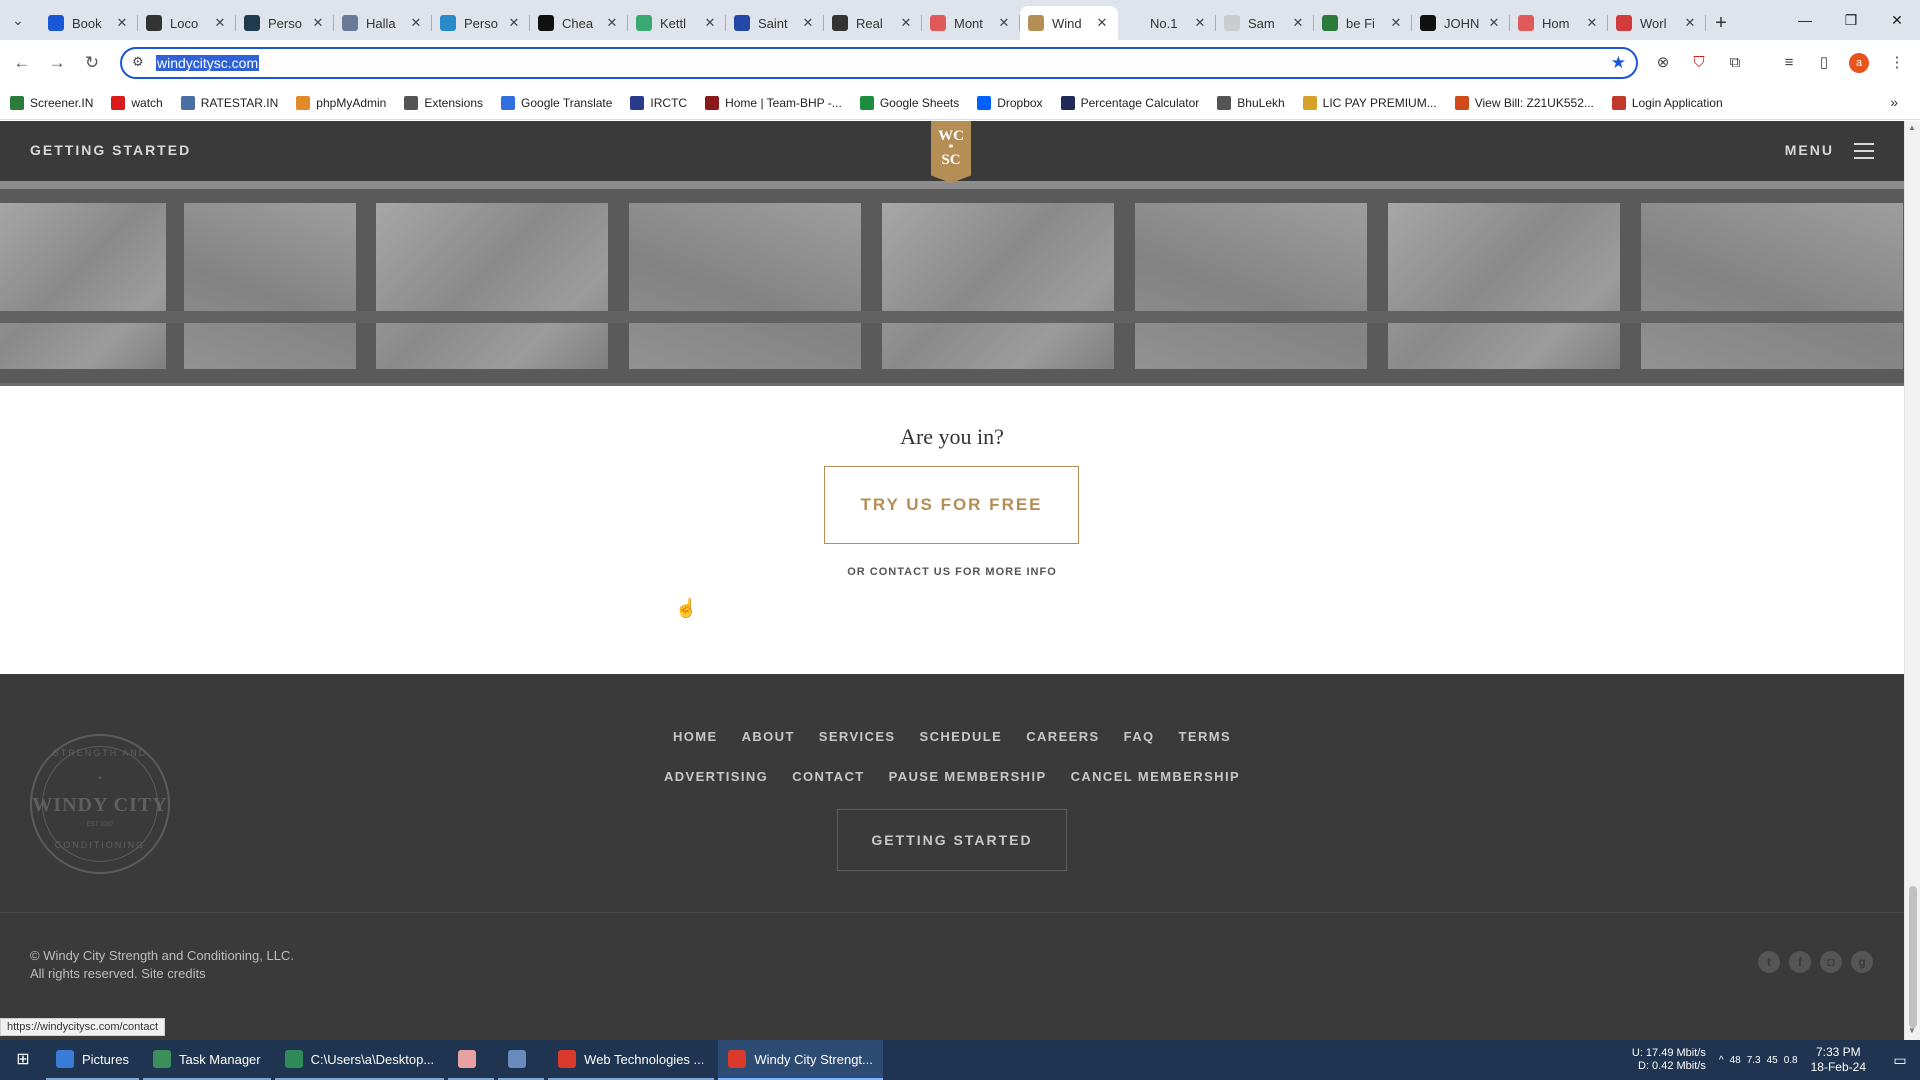 The height and width of the screenshot is (1080, 1920). What do you see at coordinates (18, 20) in the screenshot?
I see `tab-search-icon: ⌄` at bounding box center [18, 20].